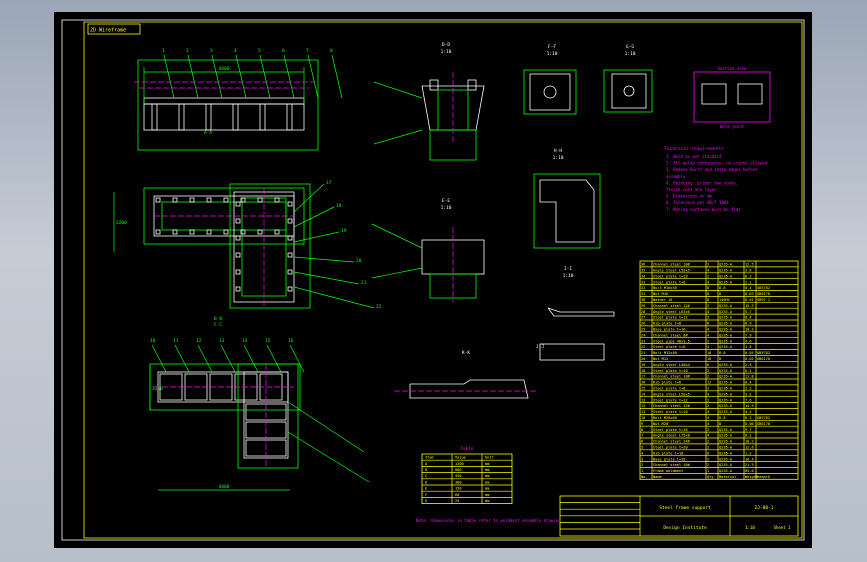 Image resolution: width=867 pixels, height=562 pixels. I want to click on detail-3-hole, so click(550, 92).